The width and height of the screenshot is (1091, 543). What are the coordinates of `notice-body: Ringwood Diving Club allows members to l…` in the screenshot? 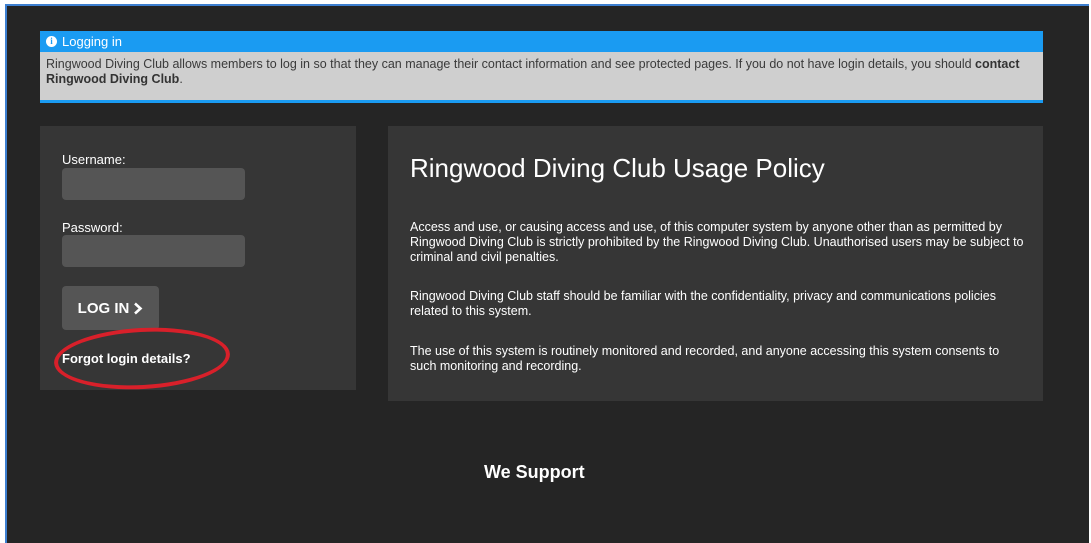 It's located at (541, 77).